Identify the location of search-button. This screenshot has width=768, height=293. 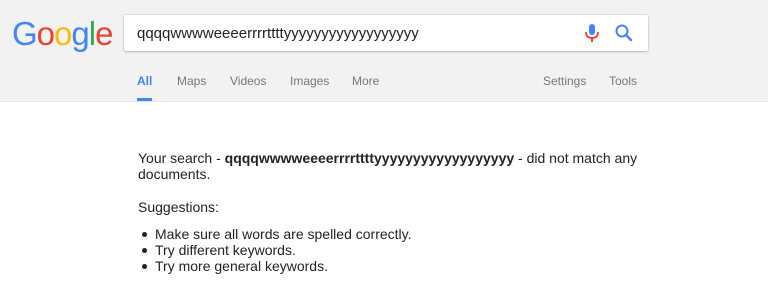
(624, 33).